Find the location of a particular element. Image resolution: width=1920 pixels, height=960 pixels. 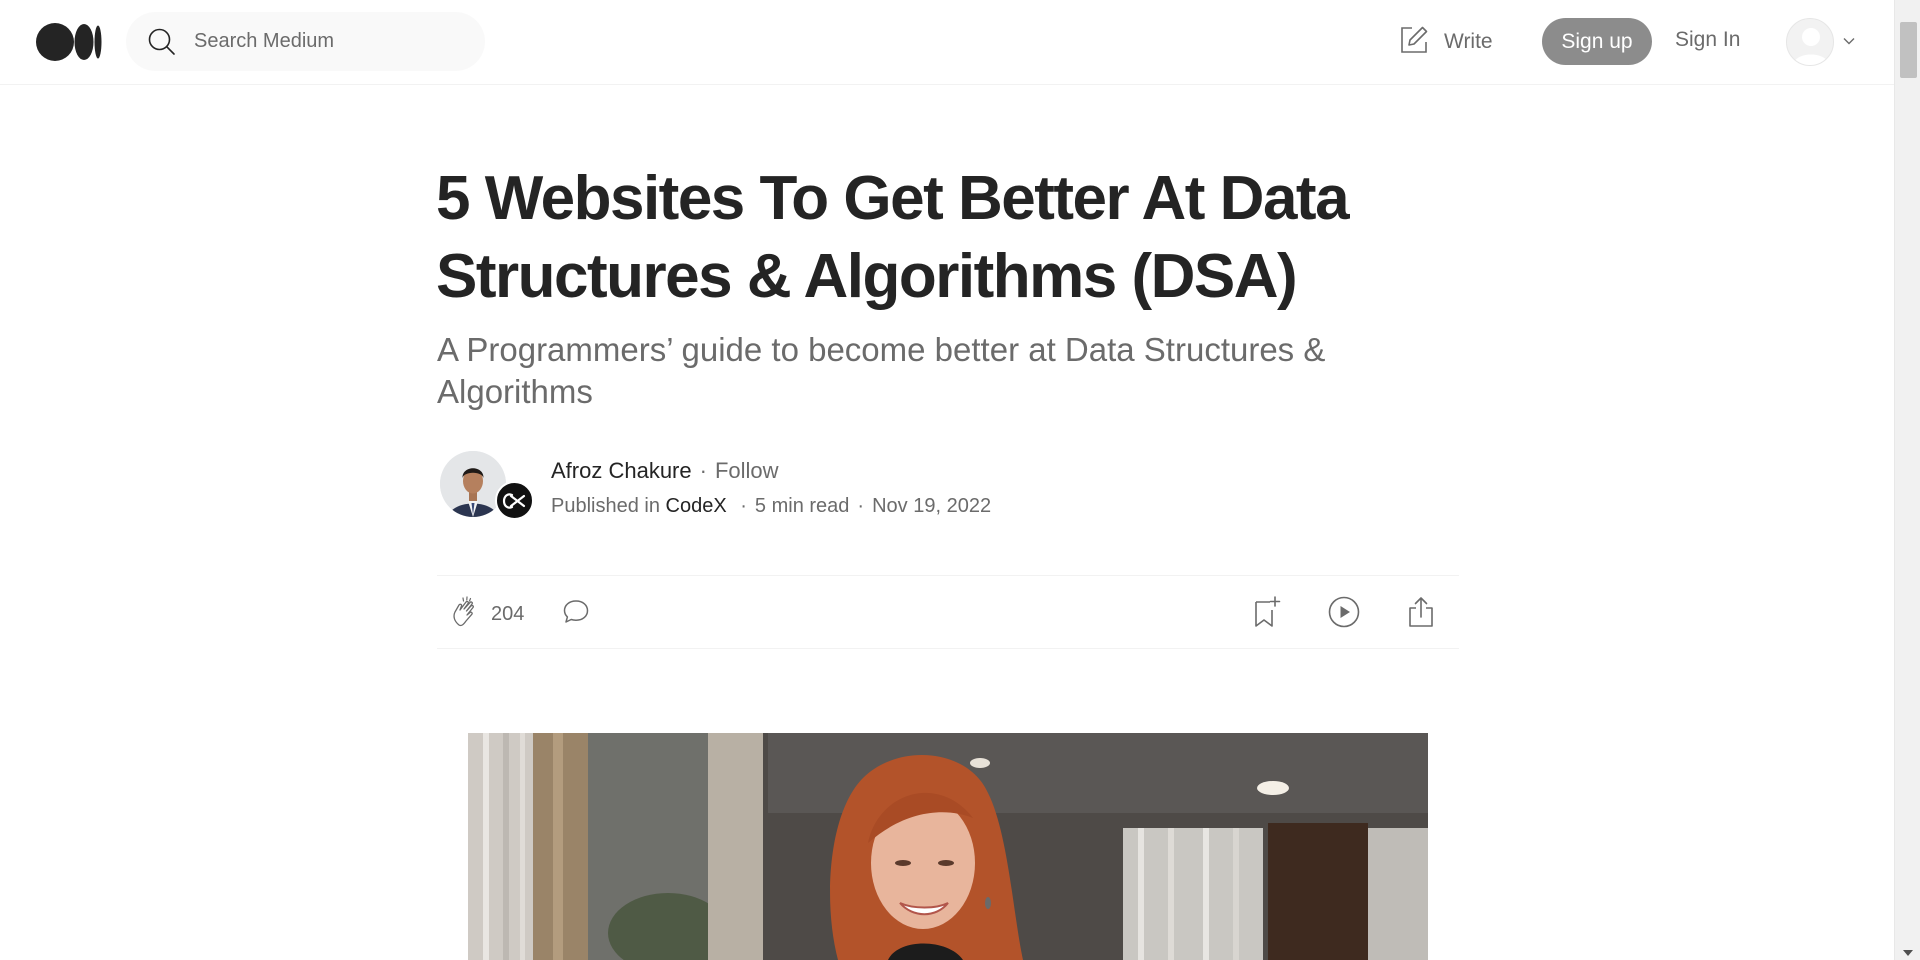

save-button is located at coordinates (1267, 614).